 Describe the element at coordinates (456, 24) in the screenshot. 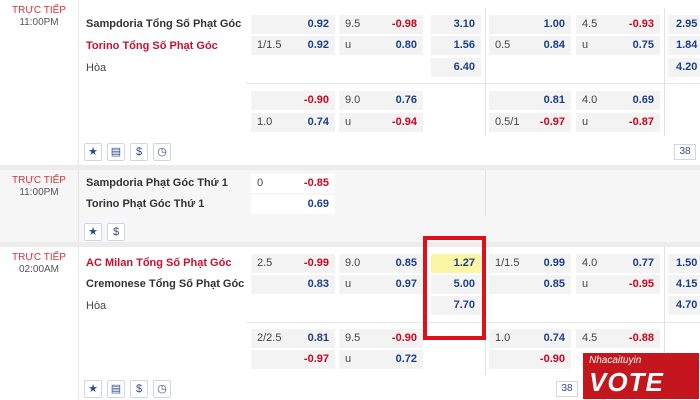

I see `1x2-cell: 3.10` at that location.